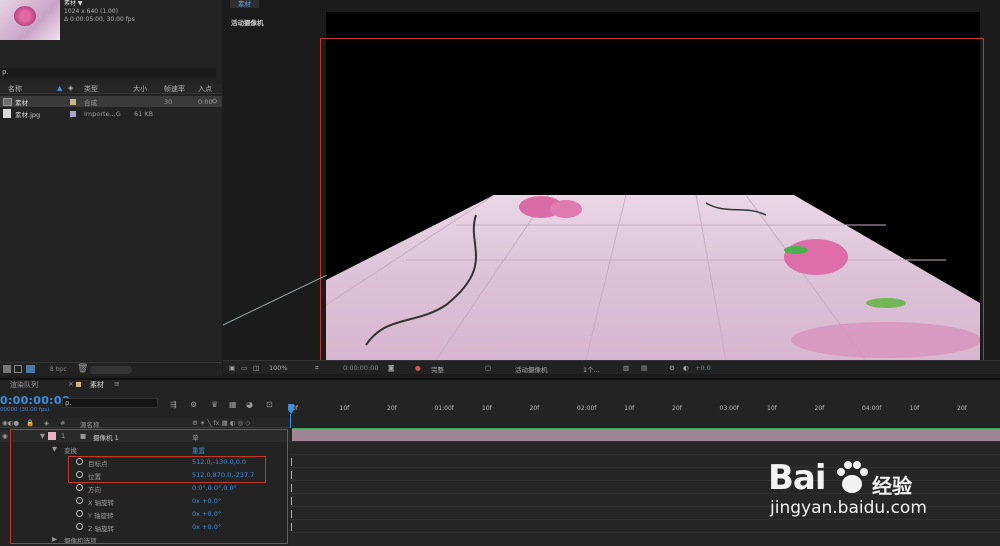 This screenshot has width=1000, height=546. Describe the element at coordinates (111, 101) in the screenshot. I see `project-item-comp: 素材 合成 30 0:00 ⛭` at that location.